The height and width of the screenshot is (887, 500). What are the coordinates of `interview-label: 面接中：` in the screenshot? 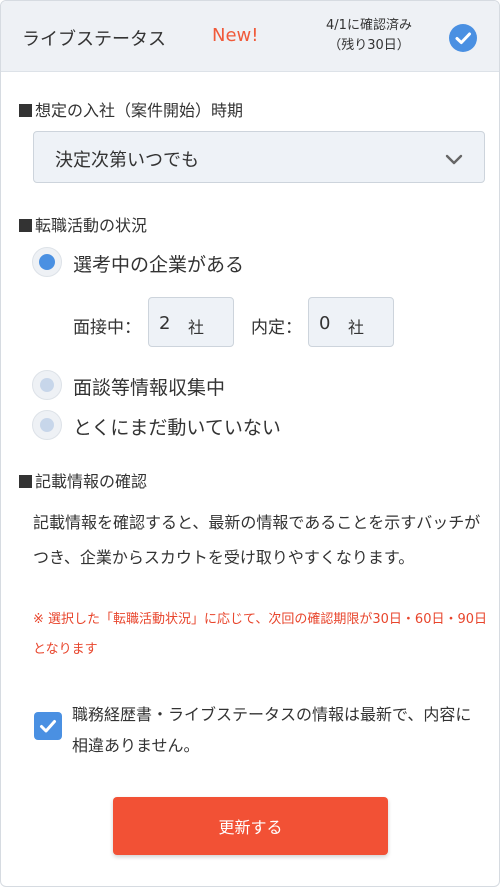 It's located at (107, 328).